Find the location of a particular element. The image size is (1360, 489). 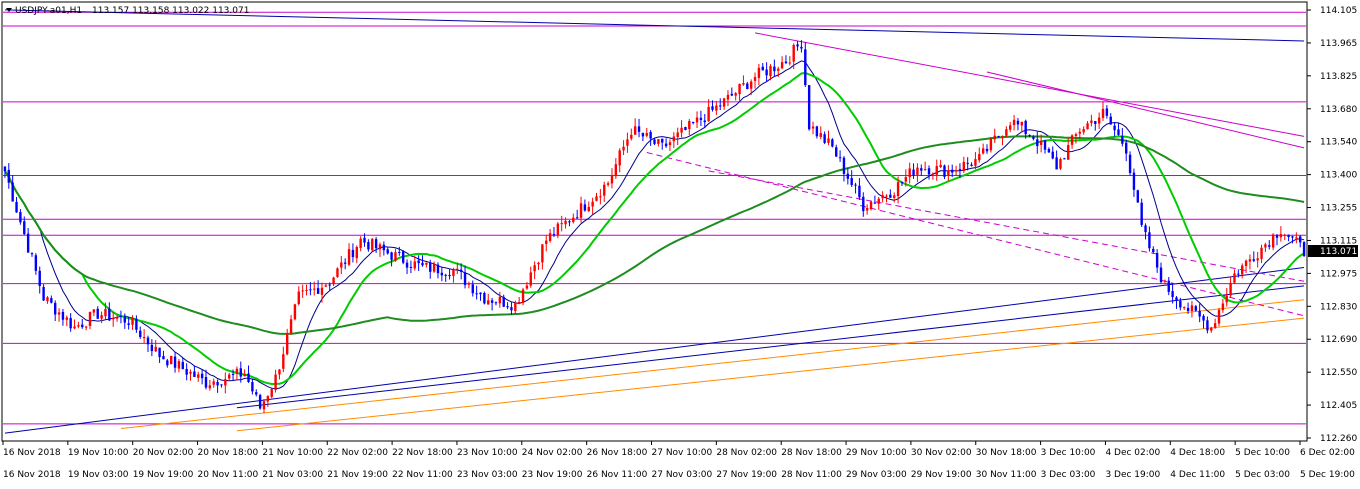

price-tick-label: 113.680 is located at coordinates (1338, 110).